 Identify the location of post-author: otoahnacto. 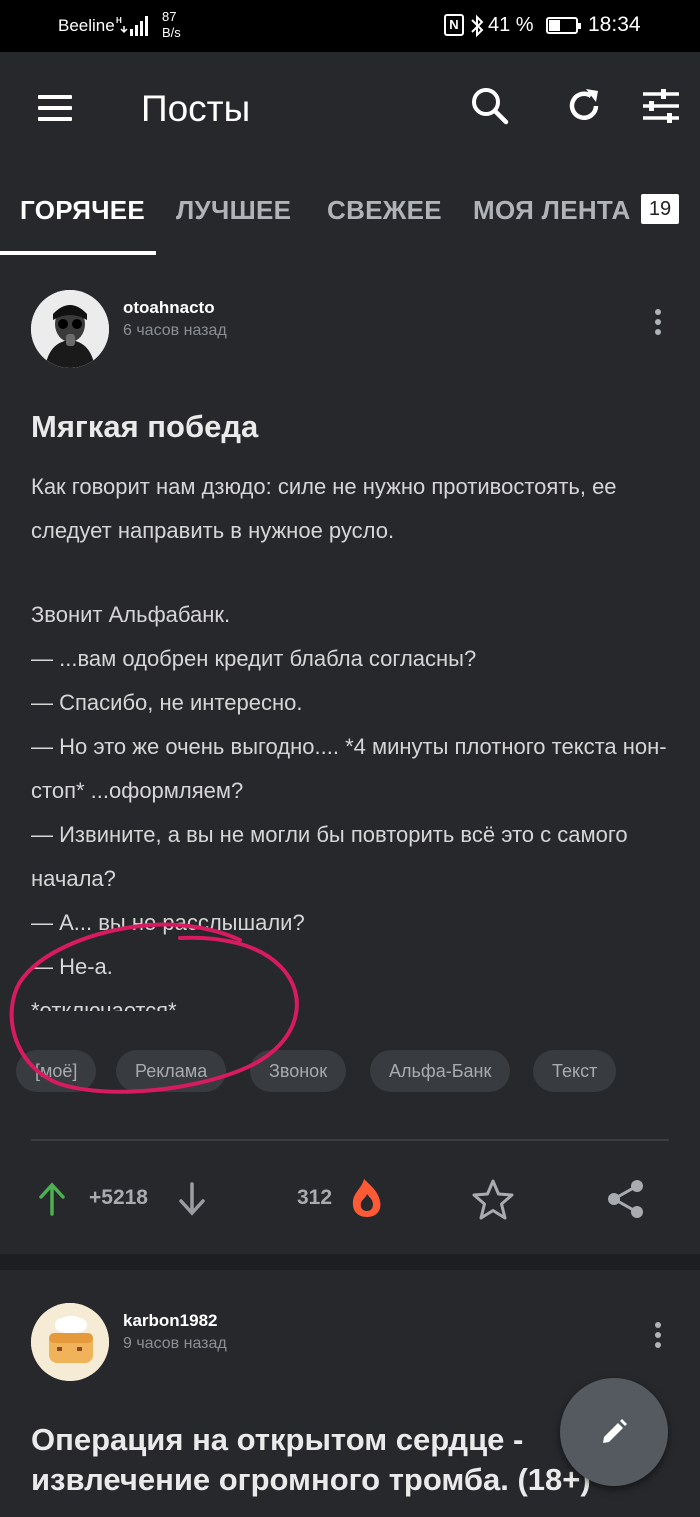
(169, 308).